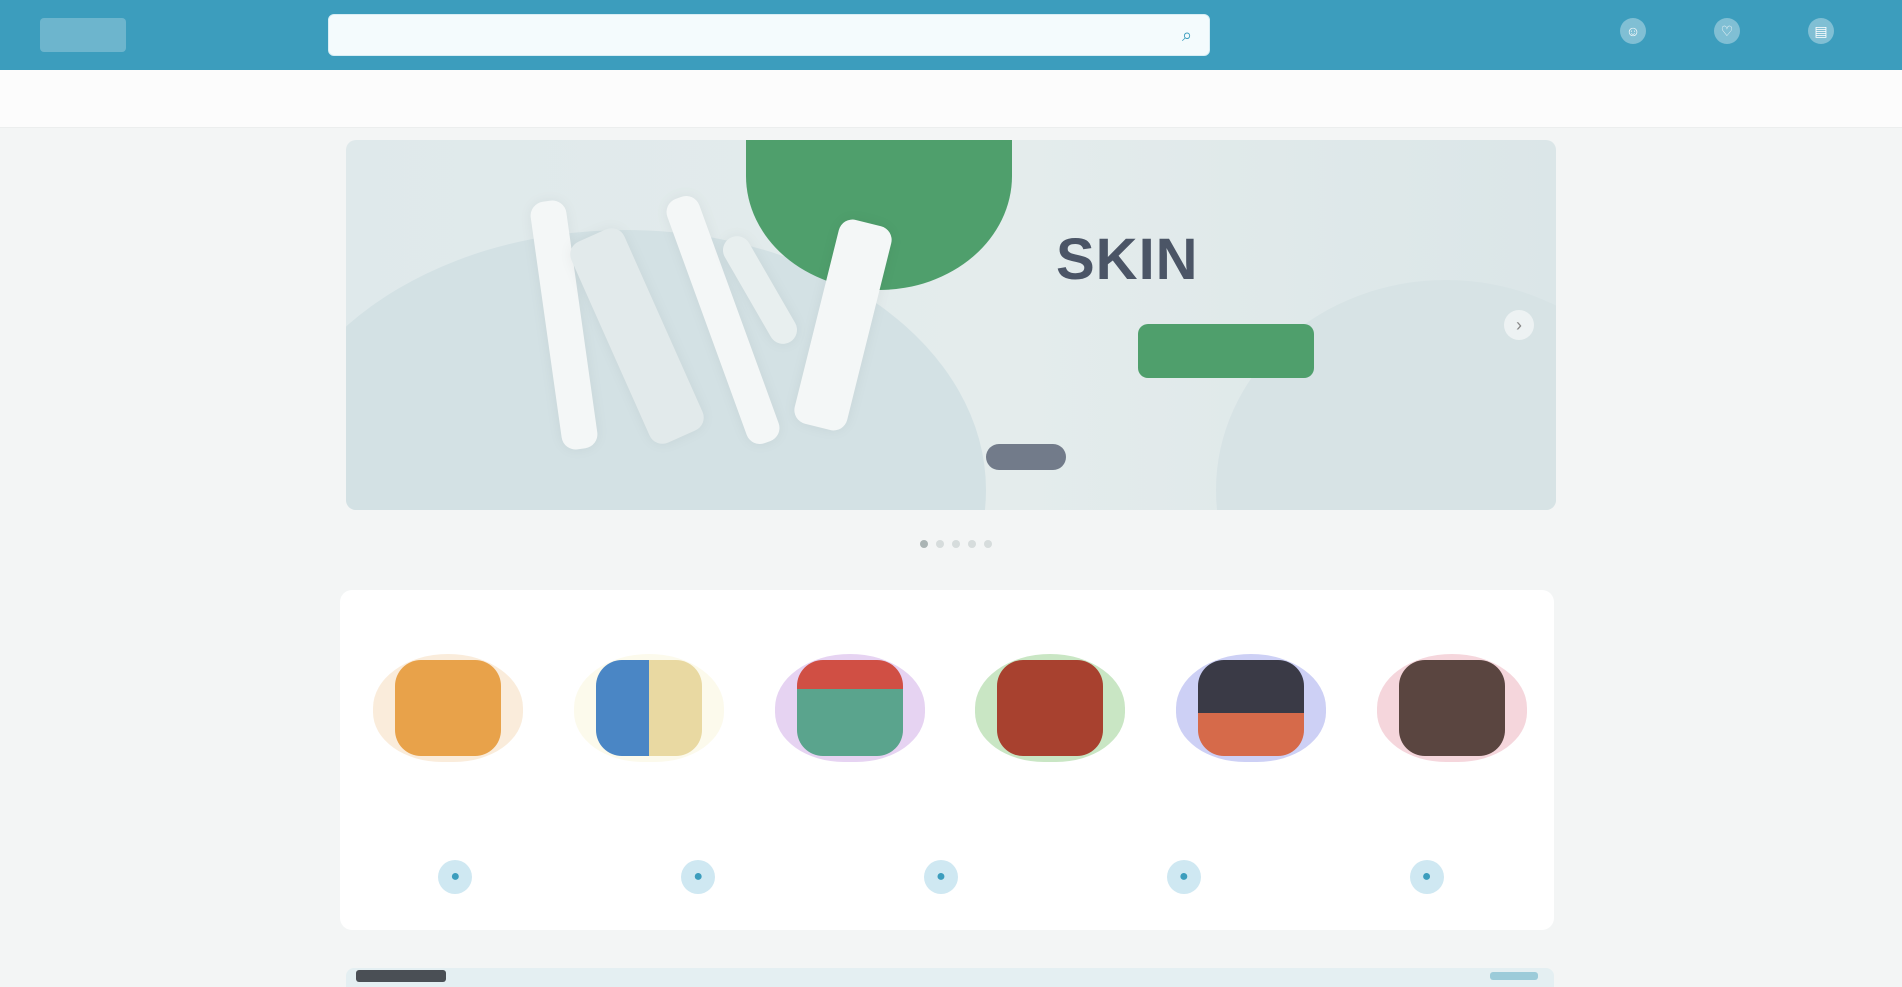 The width and height of the screenshot is (1902, 987). I want to click on quick-link-4: ●, so click(1189, 877).